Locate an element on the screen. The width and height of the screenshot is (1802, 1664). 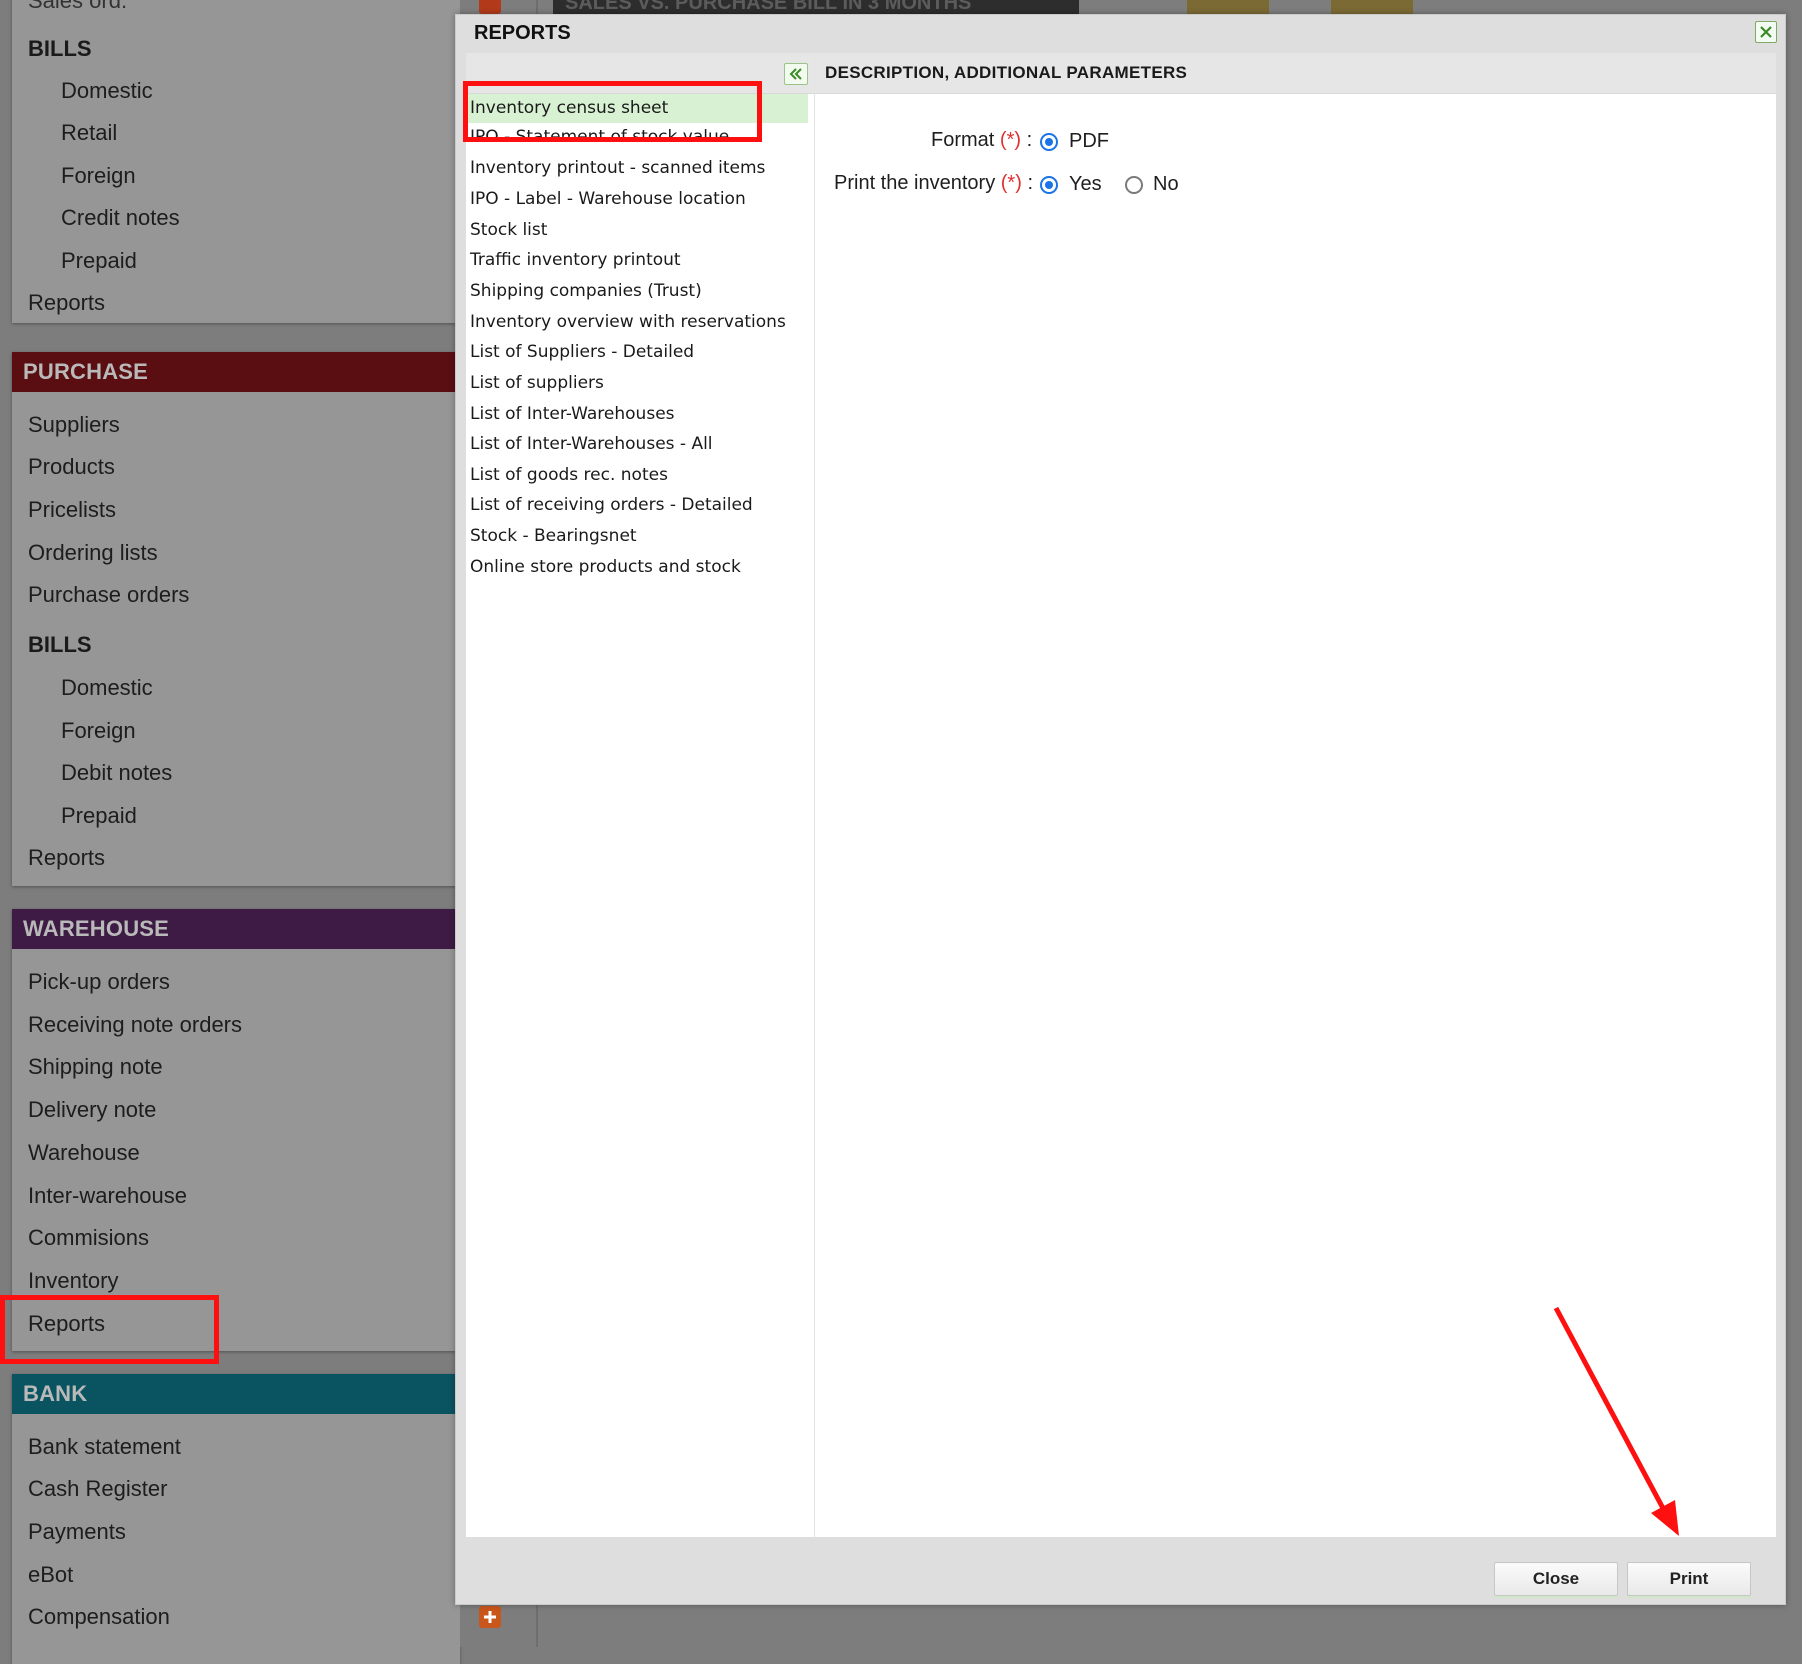
print-inventory-no-label: No is located at coordinates (1166, 184).